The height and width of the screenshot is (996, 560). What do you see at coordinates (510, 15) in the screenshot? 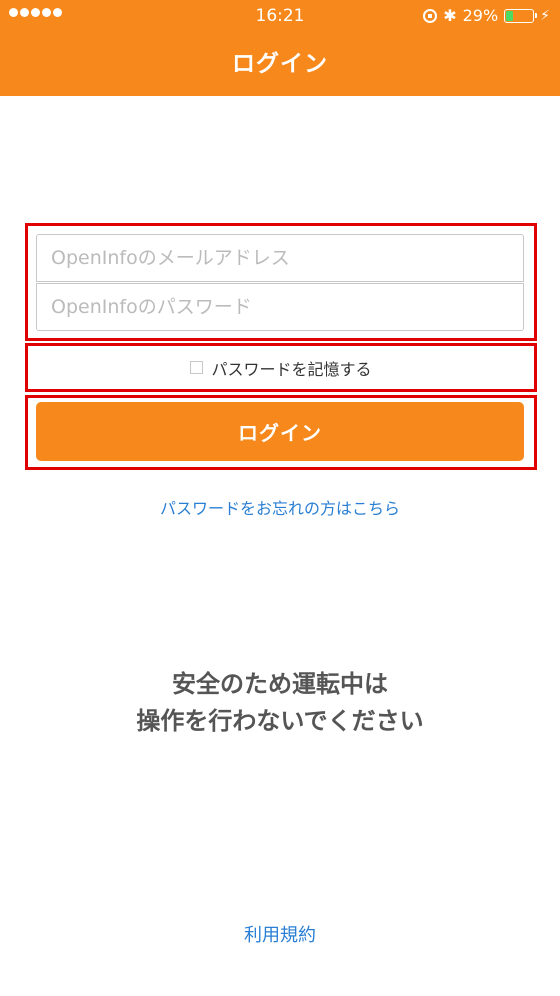
I see `battery-level-fill` at bounding box center [510, 15].